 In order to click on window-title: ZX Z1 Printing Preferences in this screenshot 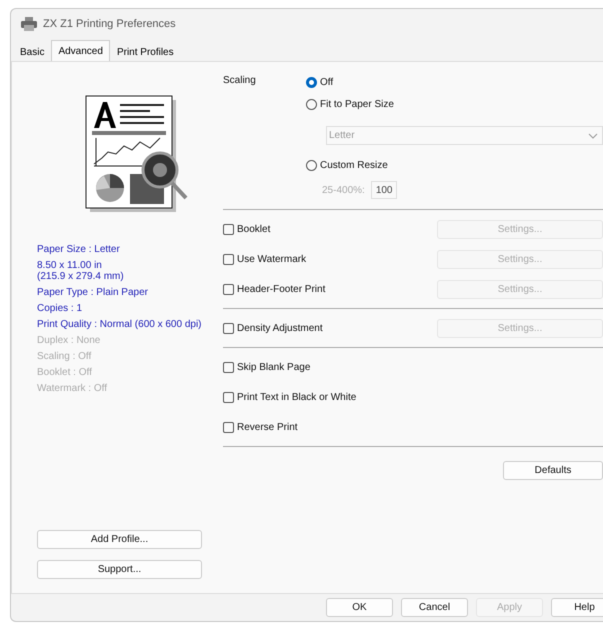, I will do `click(109, 24)`.